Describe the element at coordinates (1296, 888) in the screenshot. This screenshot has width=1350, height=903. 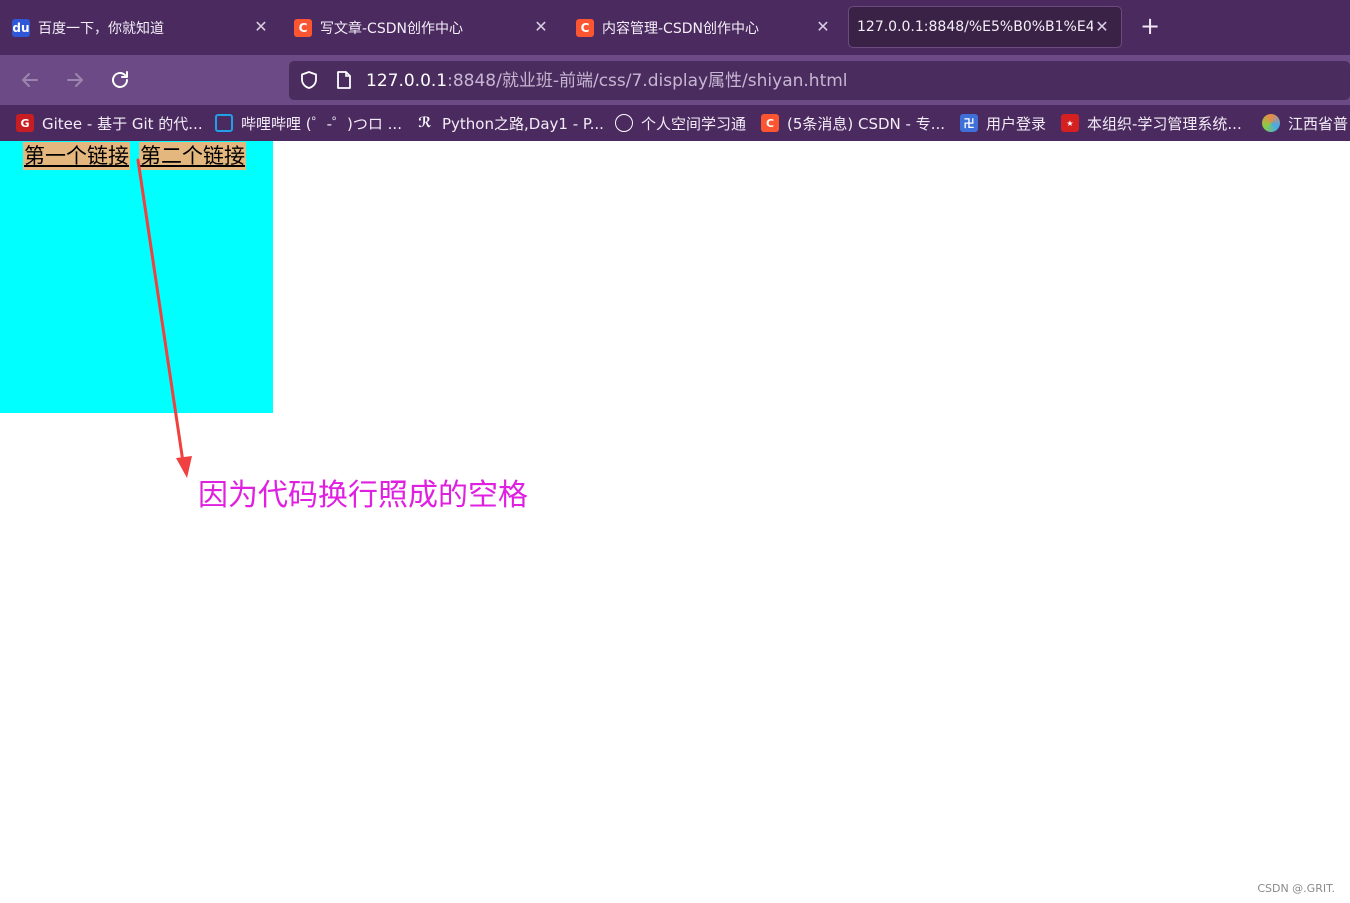
I see `watermark: CSDN @.GRIT.` at that location.